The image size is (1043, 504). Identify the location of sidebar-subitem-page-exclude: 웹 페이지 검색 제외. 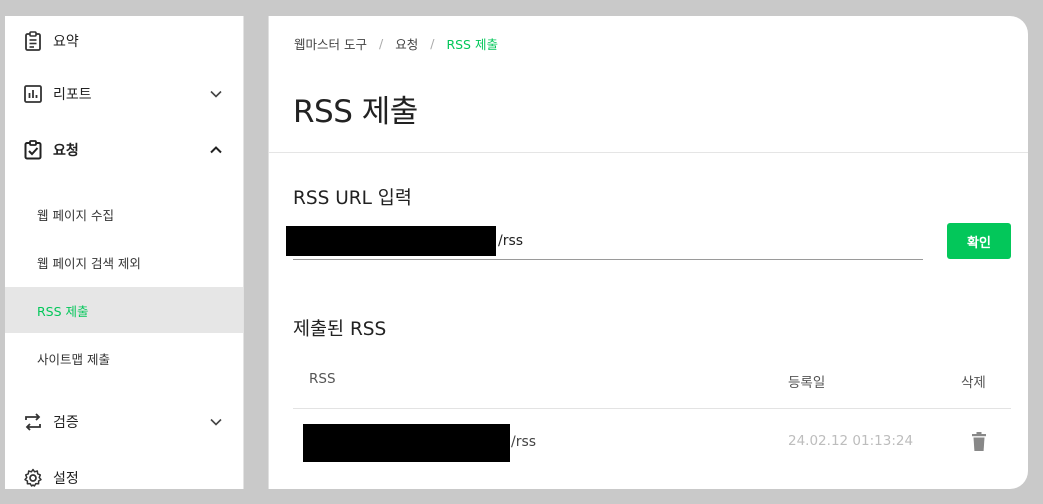
(124, 262).